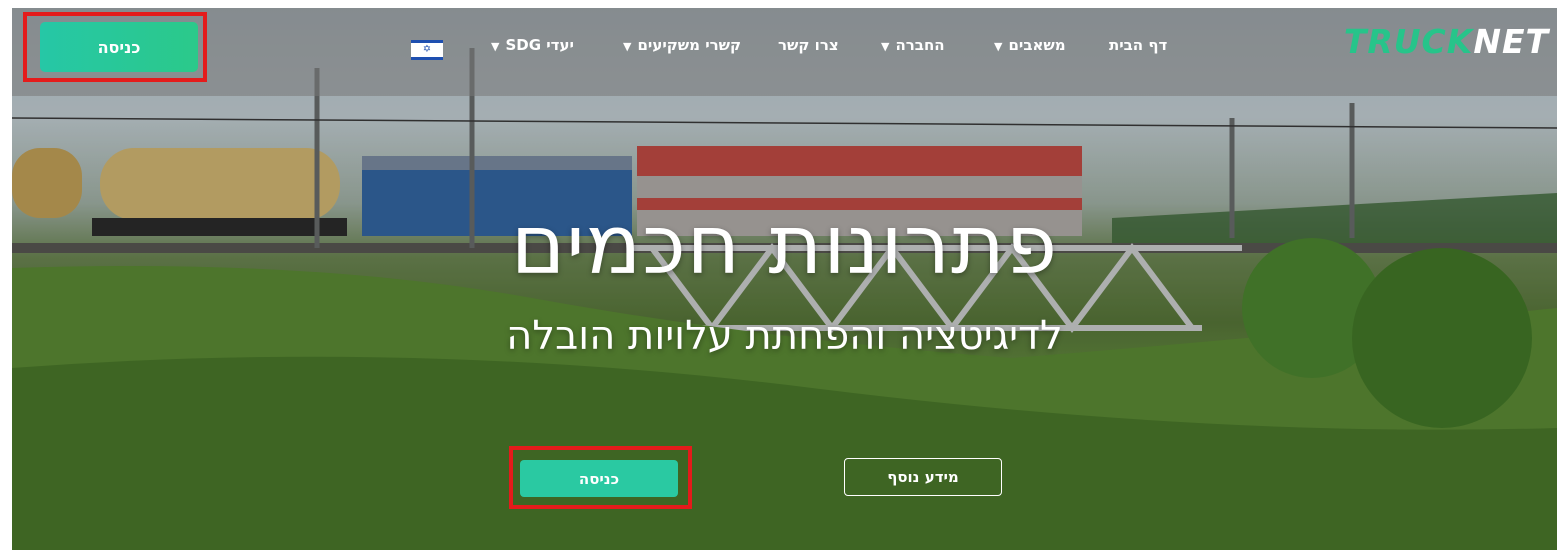 The height and width of the screenshot is (550, 1557). What do you see at coordinates (923, 477) in the screenshot?
I see `more-info-button: מידע נוסף` at bounding box center [923, 477].